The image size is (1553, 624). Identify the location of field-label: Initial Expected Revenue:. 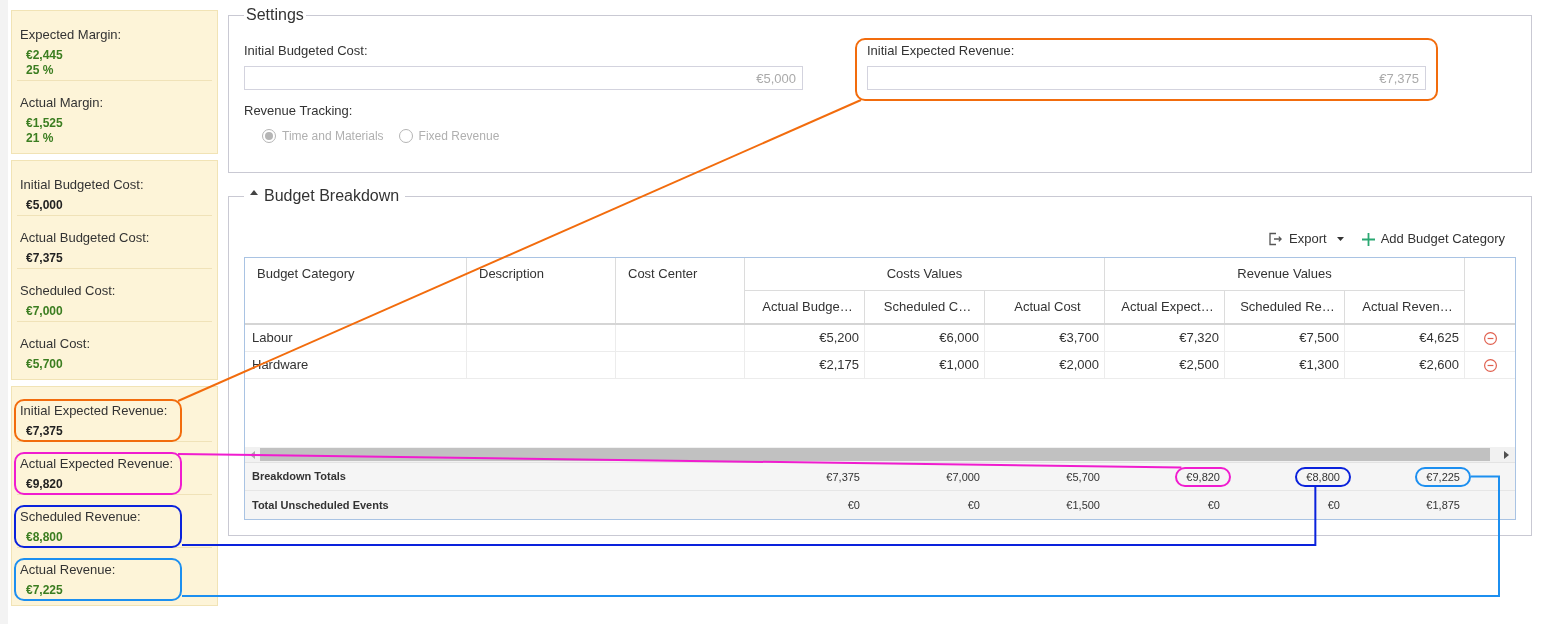
(941, 51).